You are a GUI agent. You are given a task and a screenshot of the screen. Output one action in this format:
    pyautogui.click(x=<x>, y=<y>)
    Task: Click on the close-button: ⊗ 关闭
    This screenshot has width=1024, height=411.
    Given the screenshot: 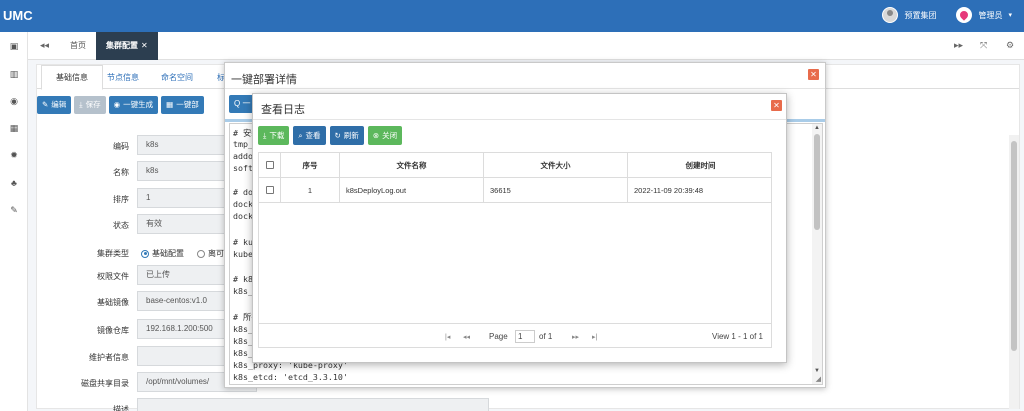 What is the action you would take?
    pyautogui.click(x=385, y=135)
    